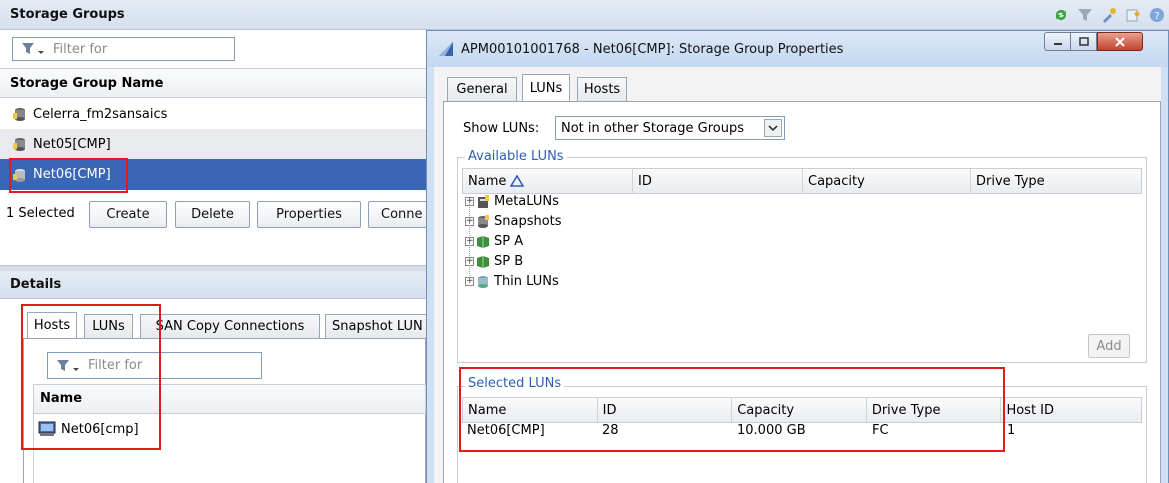 The image size is (1169, 483). What do you see at coordinates (483, 281) in the screenshot?
I see `thin-lun-icon` at bounding box center [483, 281].